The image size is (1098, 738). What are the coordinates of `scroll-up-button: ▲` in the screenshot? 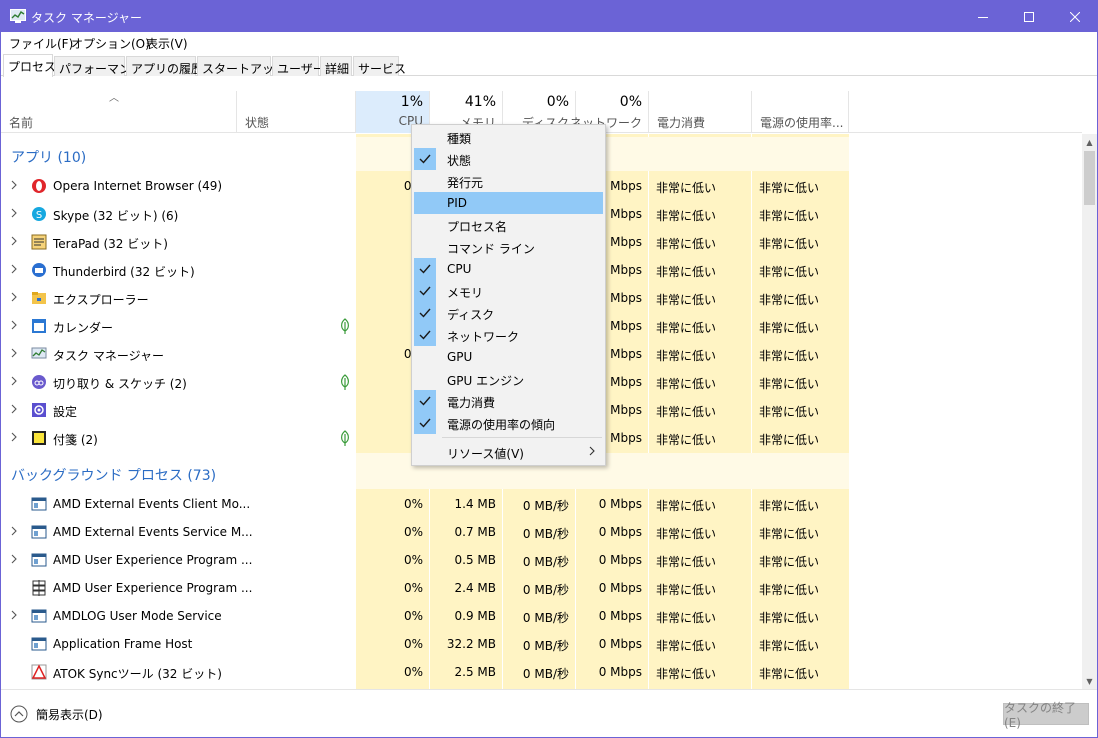 It's located at (1089, 142).